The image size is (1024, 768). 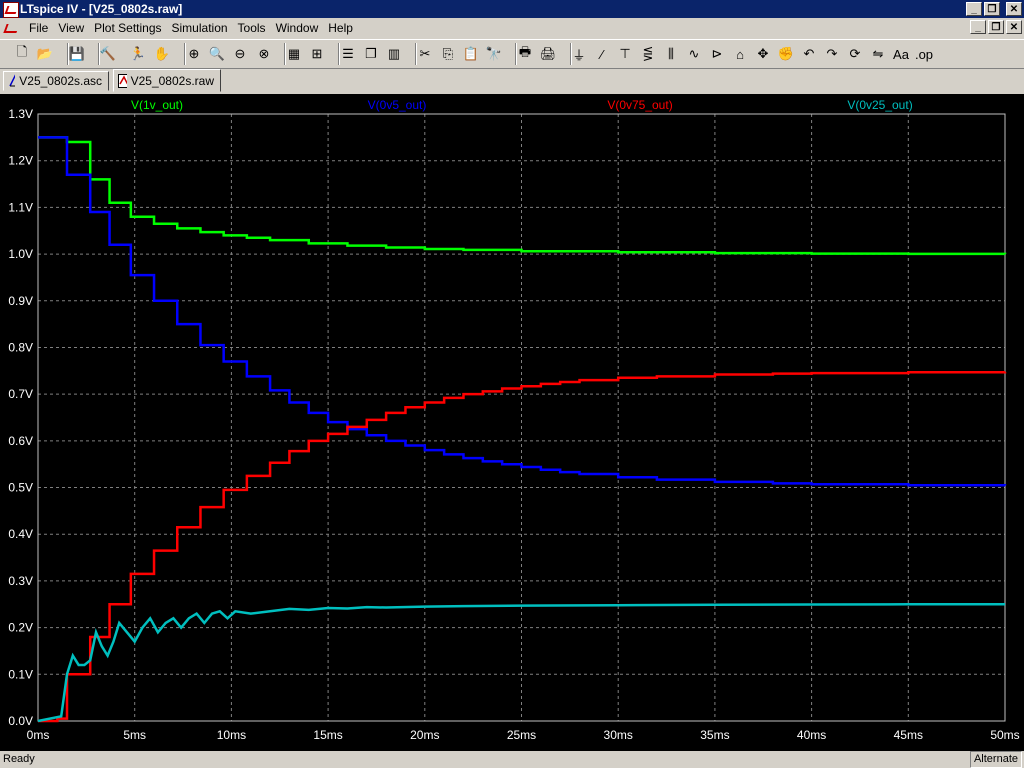 What do you see at coordinates (172, 80) in the screenshot?
I see `tab-label: V25_0802s.raw` at bounding box center [172, 80].